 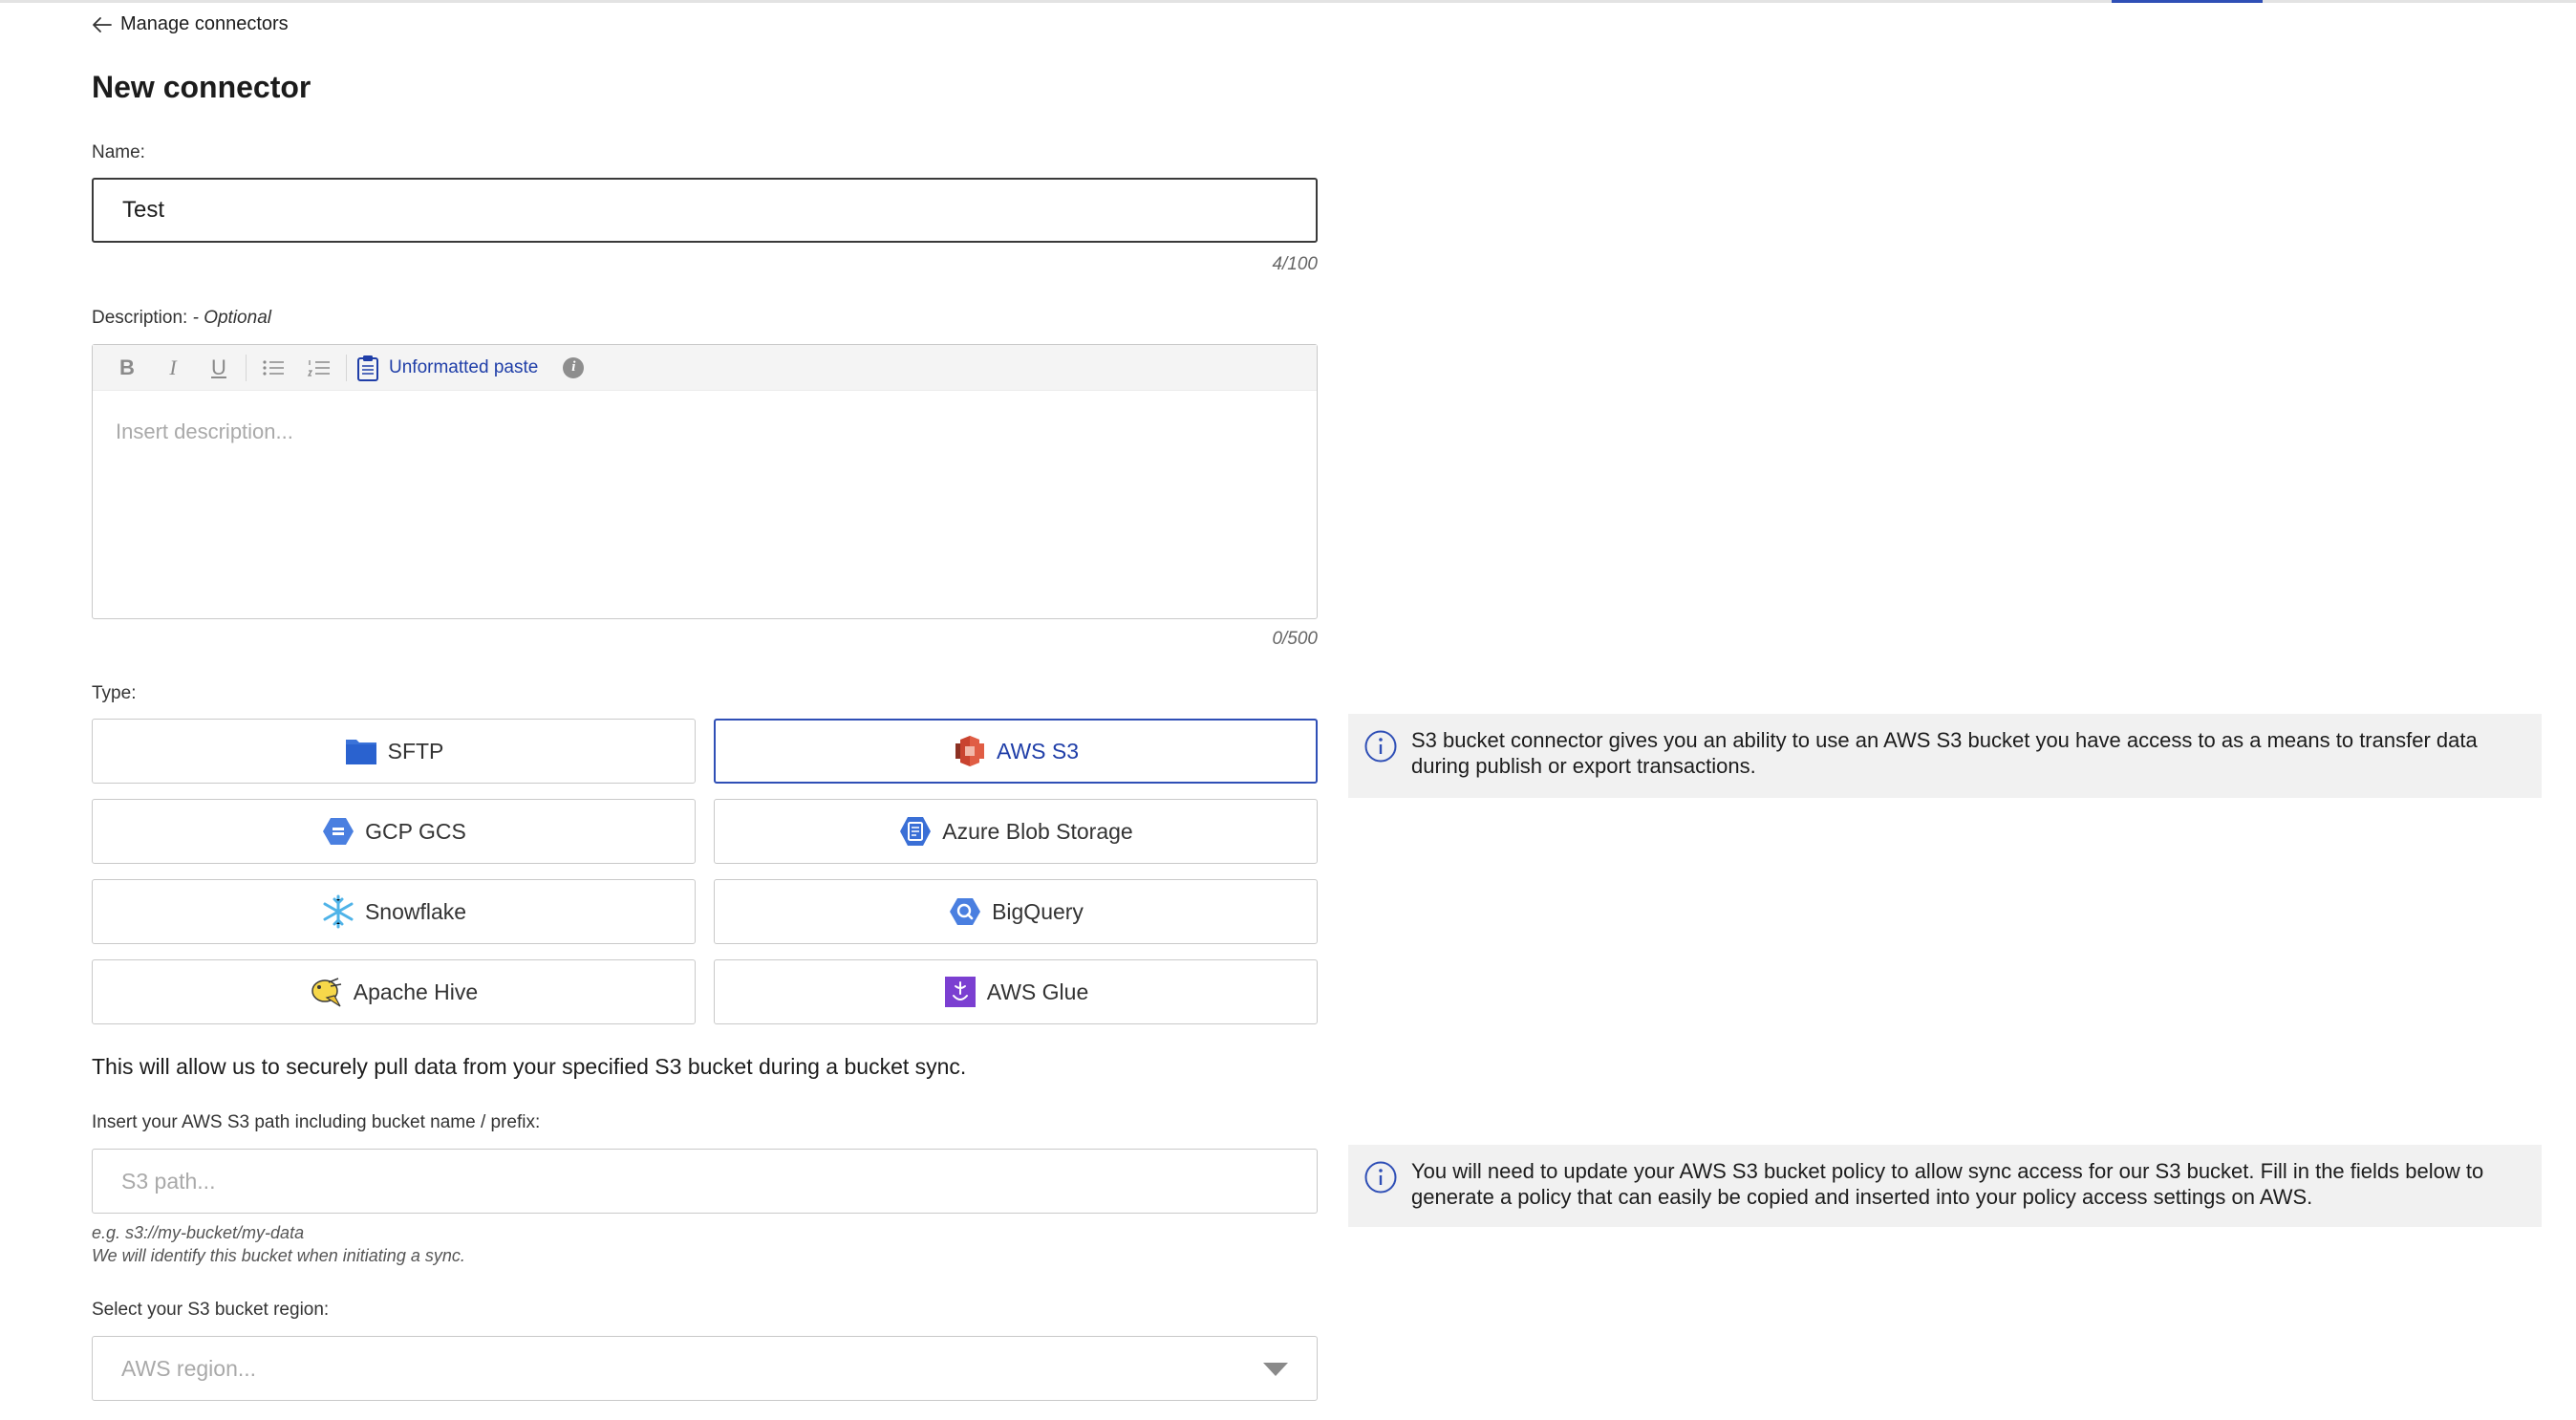 I want to click on type-option-label: Apache Hive, so click(x=416, y=991).